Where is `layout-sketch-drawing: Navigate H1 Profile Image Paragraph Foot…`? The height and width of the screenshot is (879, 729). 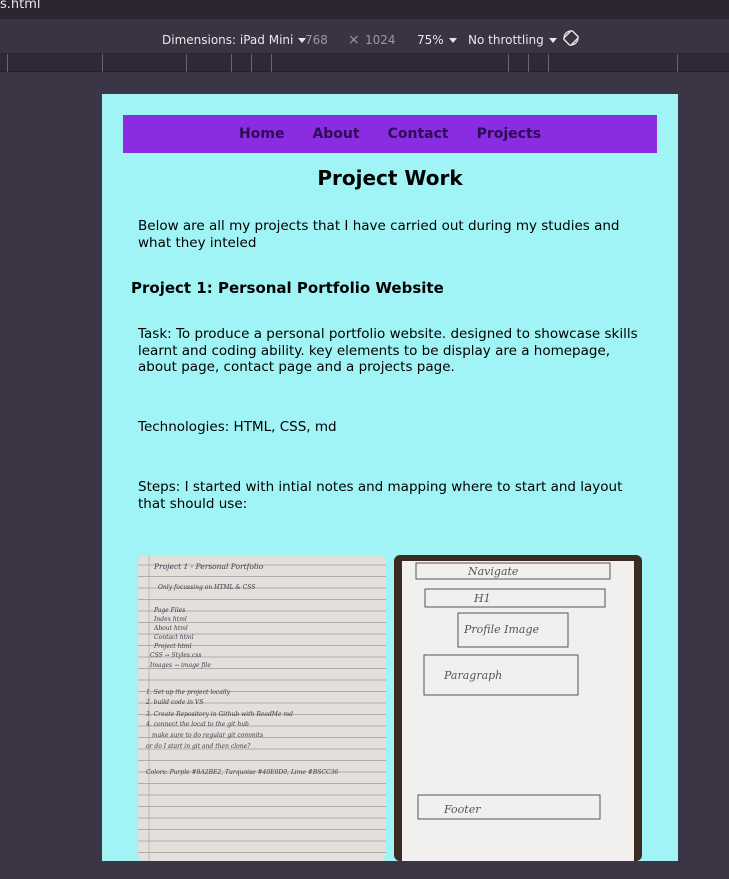 layout-sketch-drawing: Navigate H1 Profile Image Paragraph Foot… is located at coordinates (518, 711).